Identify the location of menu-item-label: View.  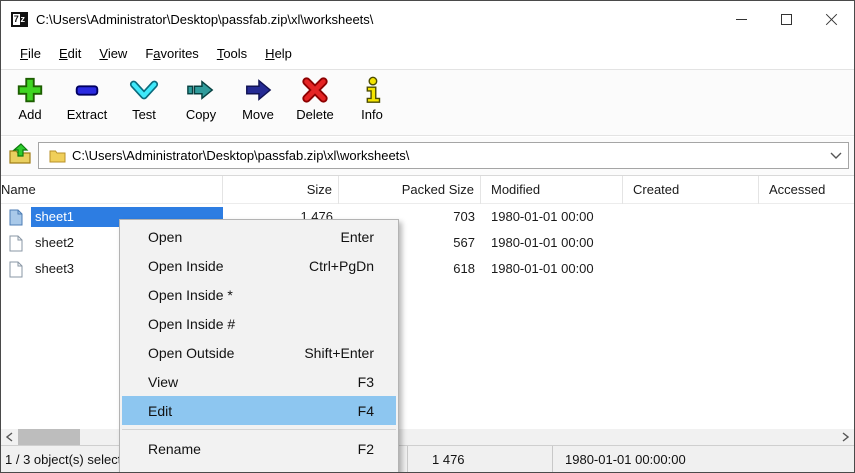
(163, 381).